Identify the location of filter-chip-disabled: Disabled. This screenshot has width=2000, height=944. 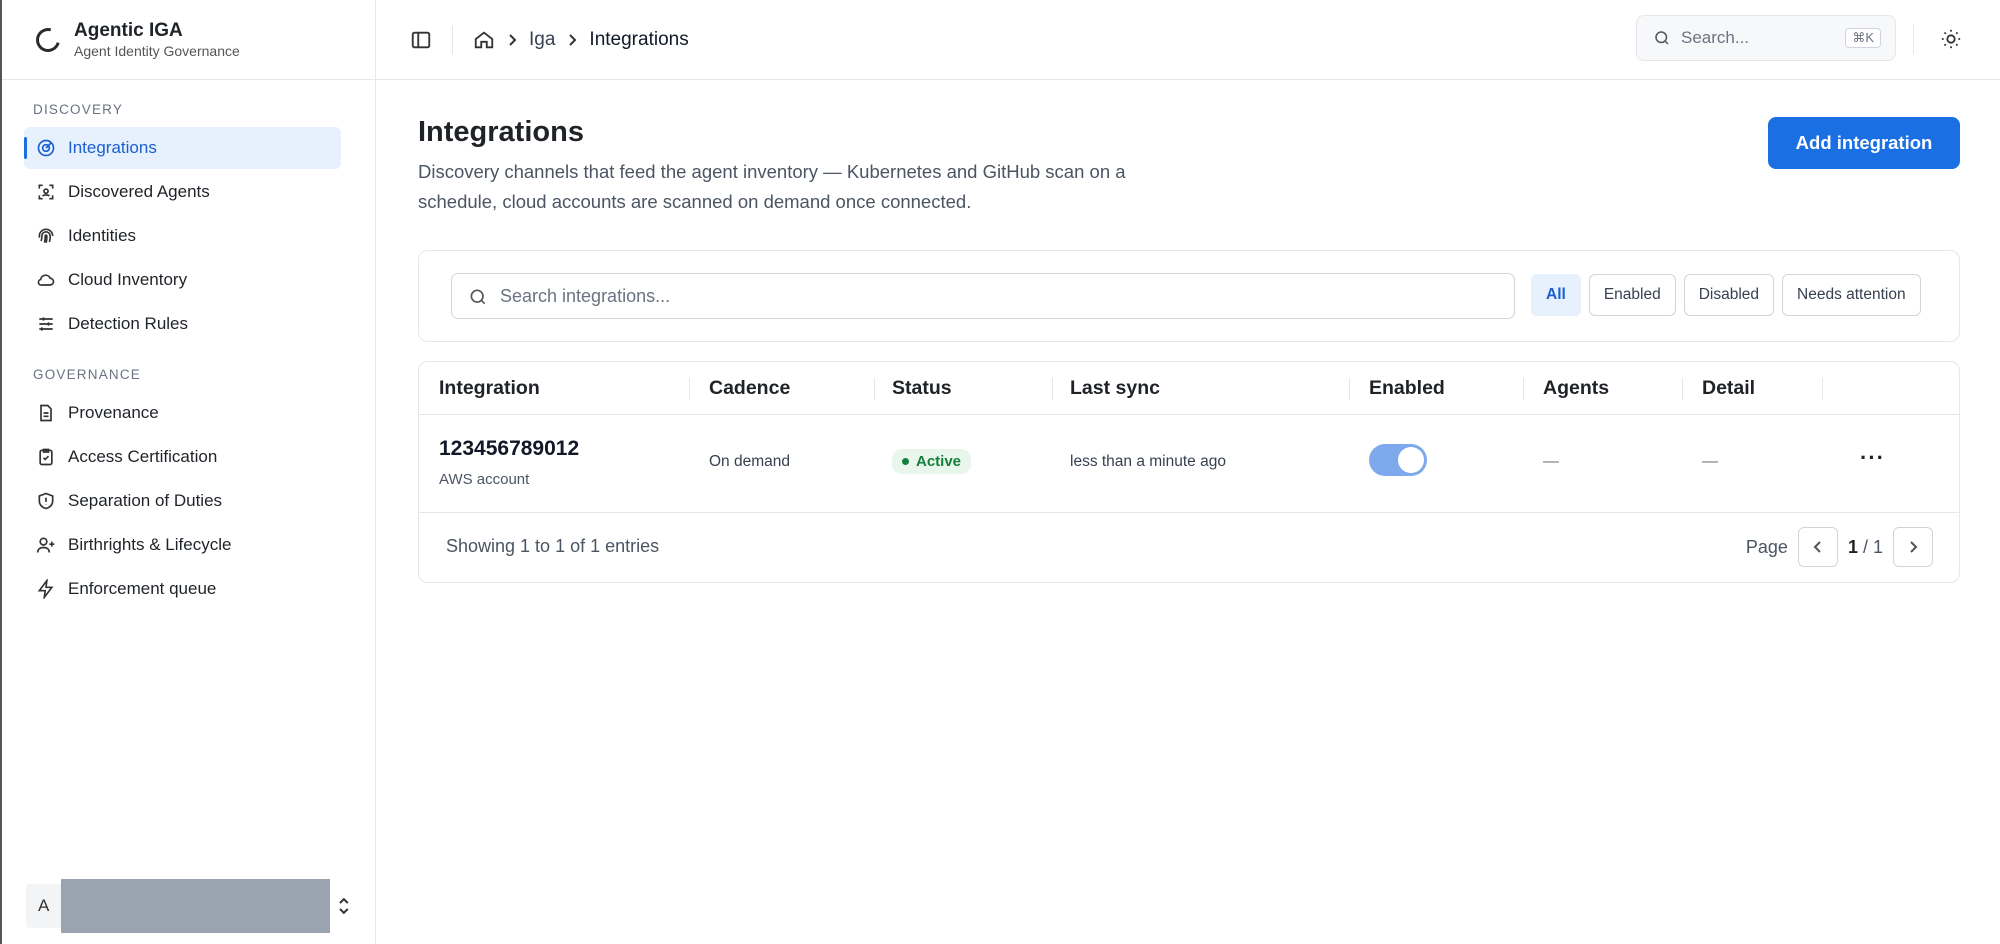
(1729, 295).